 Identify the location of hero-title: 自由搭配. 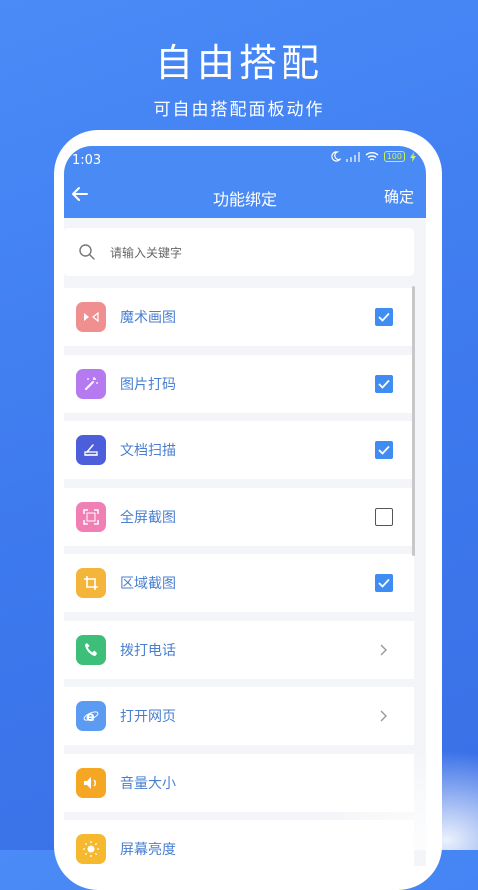
(238, 63).